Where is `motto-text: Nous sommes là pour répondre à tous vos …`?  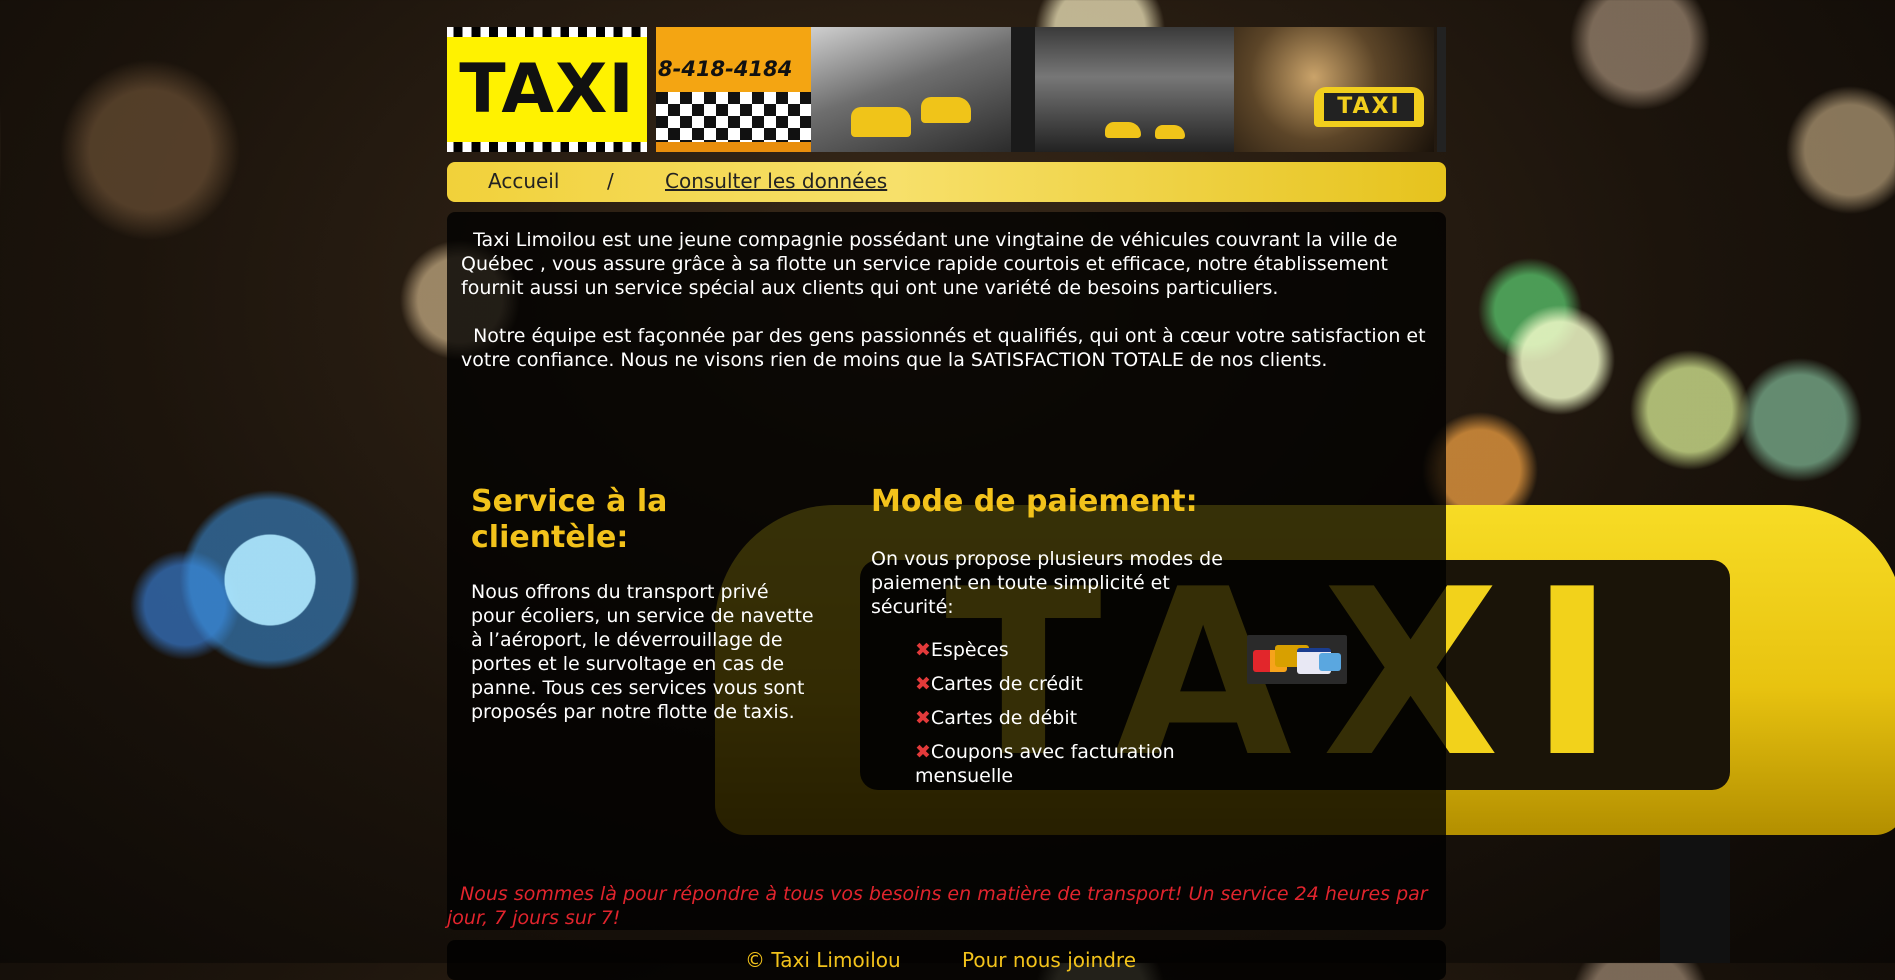 motto-text: Nous sommes là pour répondre à tous vos … is located at coordinates (946, 906).